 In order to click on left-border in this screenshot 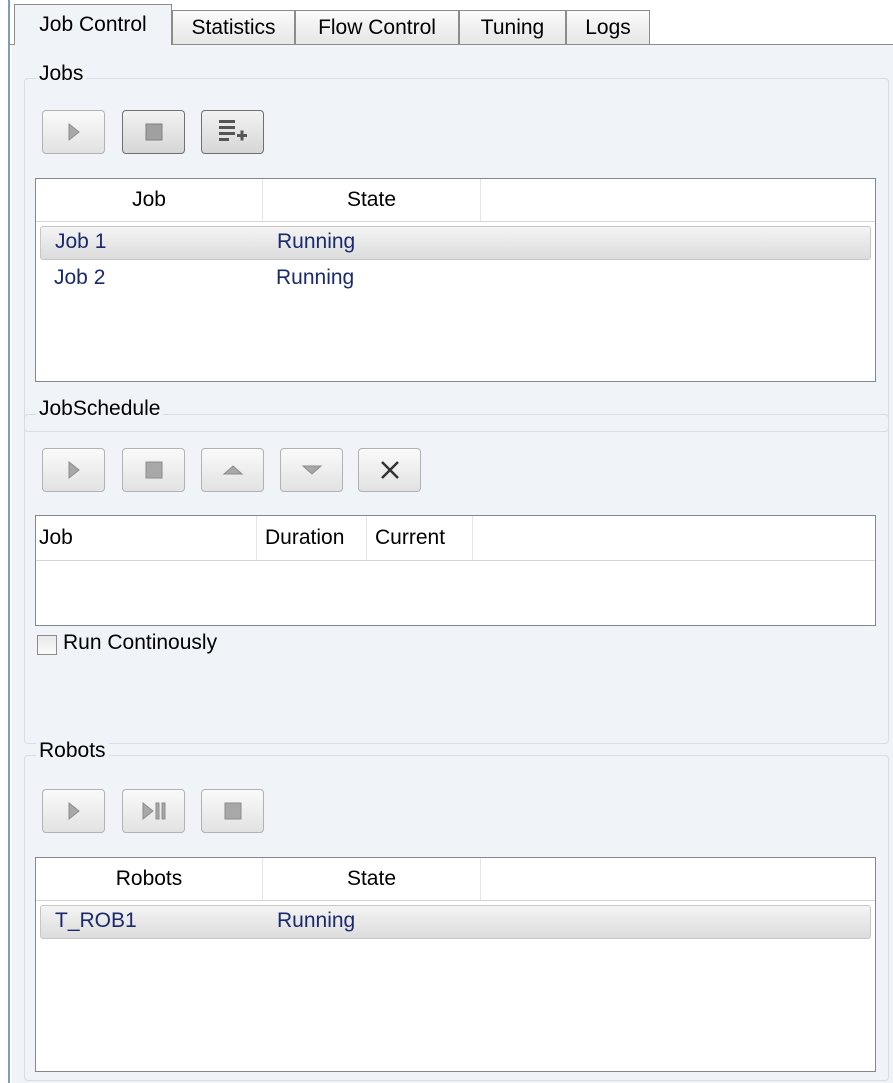, I will do `click(5, 541)`.